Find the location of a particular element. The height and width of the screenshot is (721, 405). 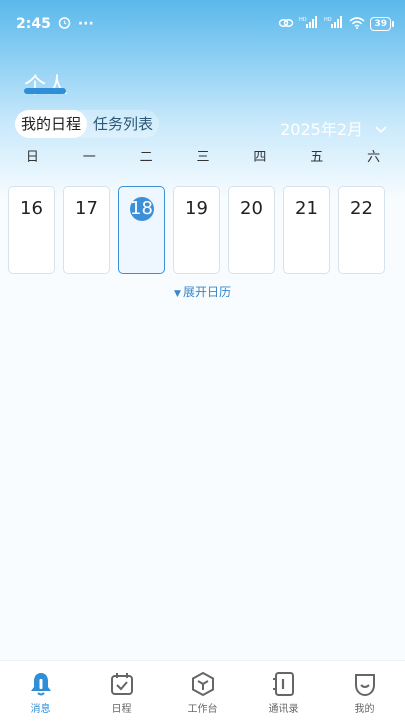

signal-icon-2: HD is located at coordinates (334, 24).